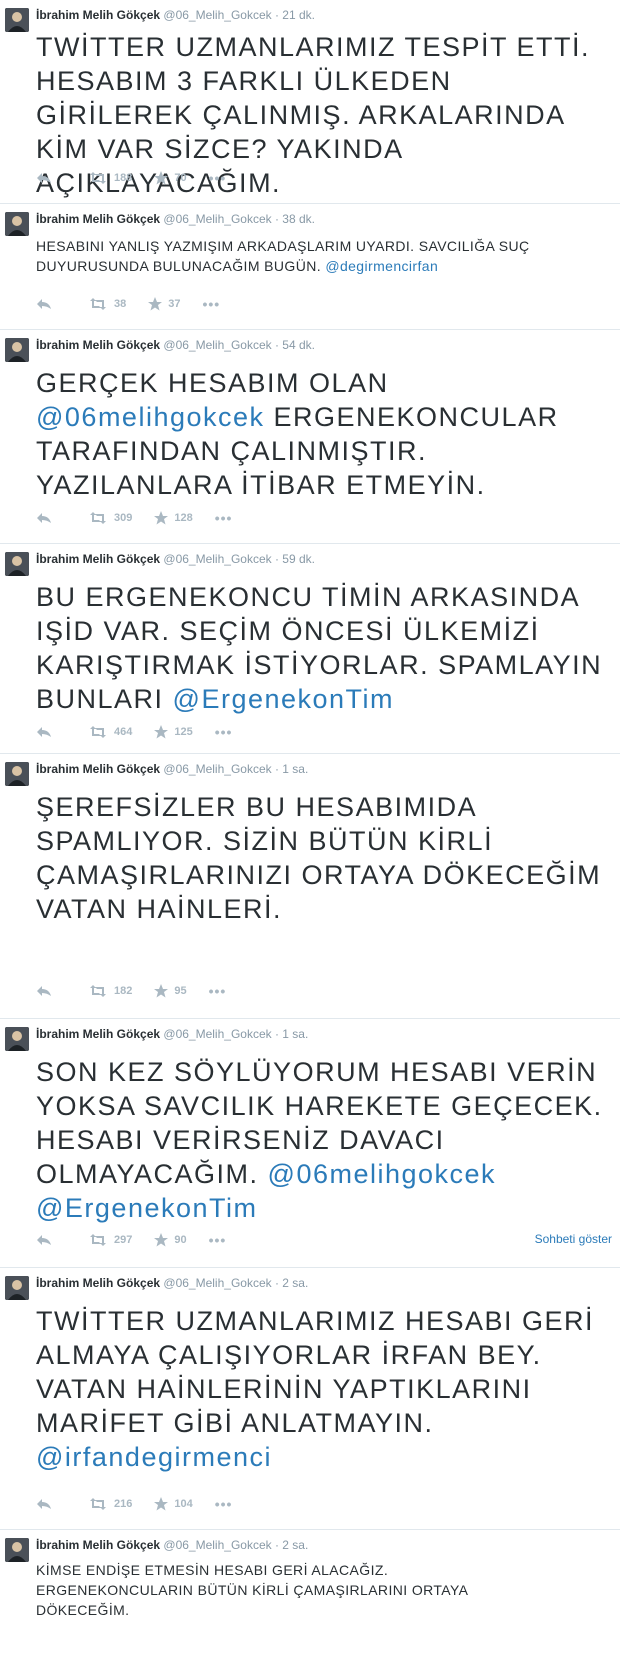 The width and height of the screenshot is (620, 1661). What do you see at coordinates (381, 266) in the screenshot?
I see `mention-link: @degirmencirfan` at bounding box center [381, 266].